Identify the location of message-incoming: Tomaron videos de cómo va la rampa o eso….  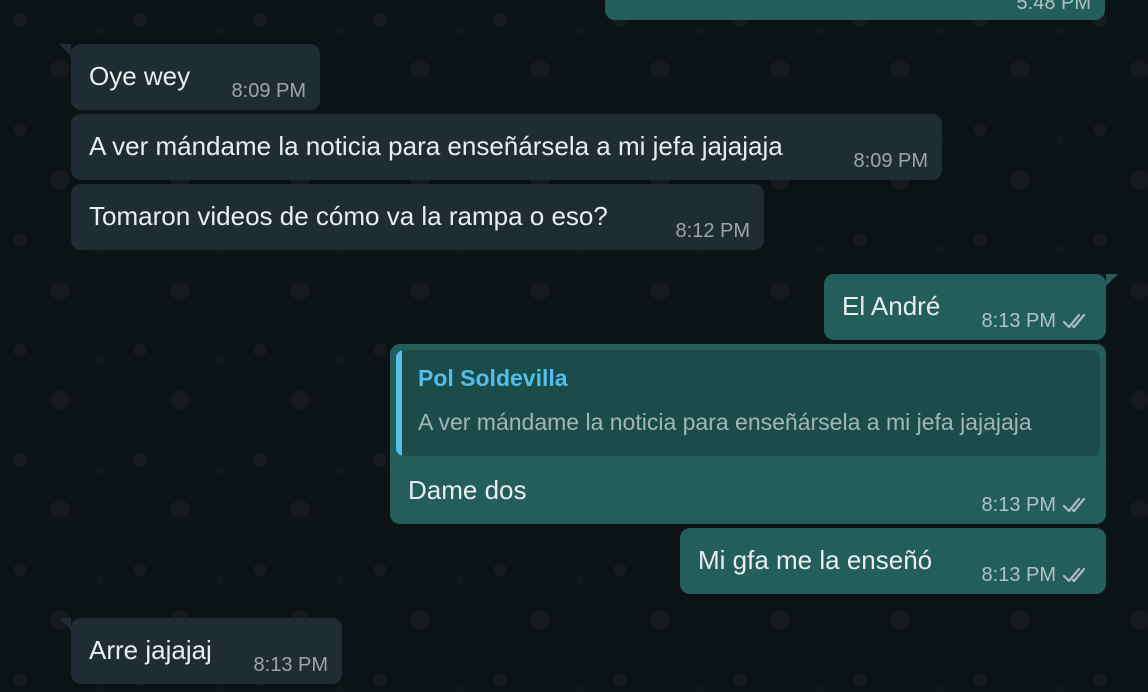
(417, 217).